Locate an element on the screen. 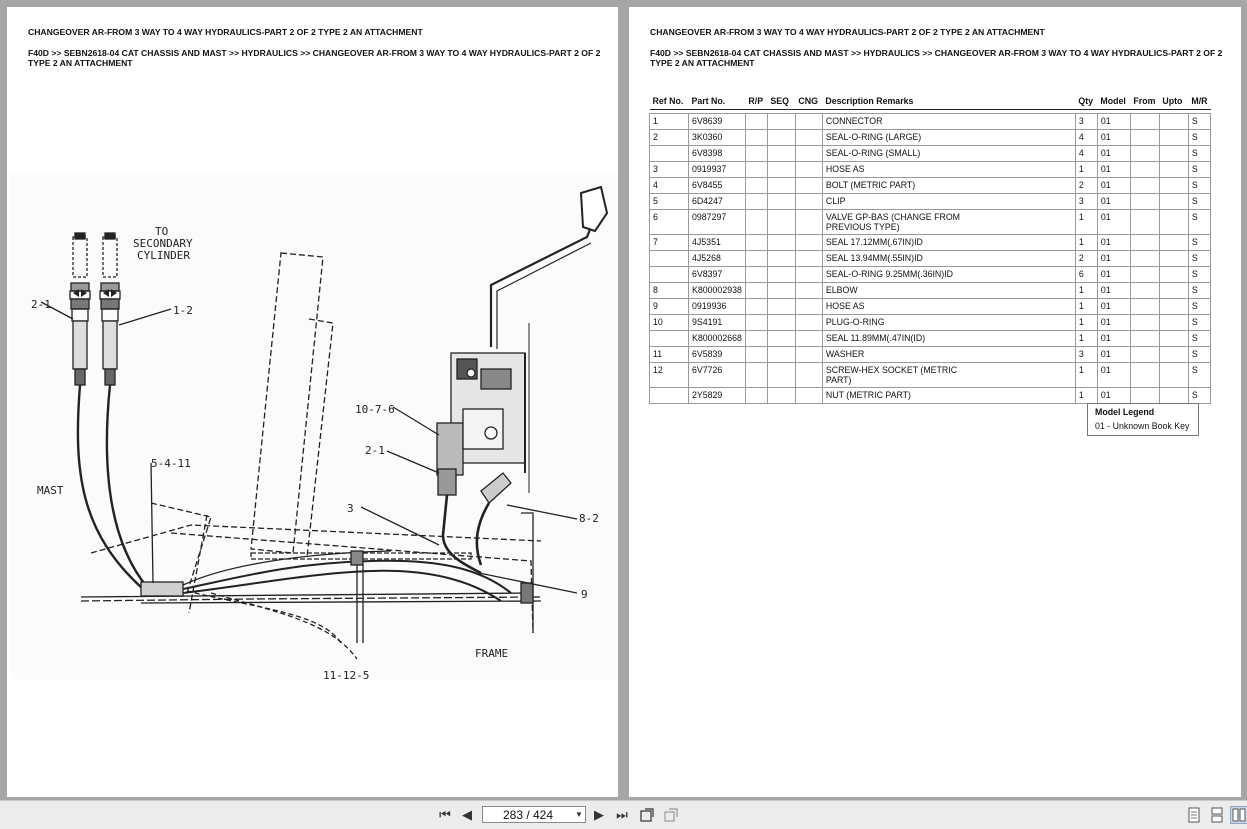 This screenshot has width=1247, height=829. cell-desc-line1: SEAL 17.12MM(.67IN)ID is located at coordinates (874, 242).